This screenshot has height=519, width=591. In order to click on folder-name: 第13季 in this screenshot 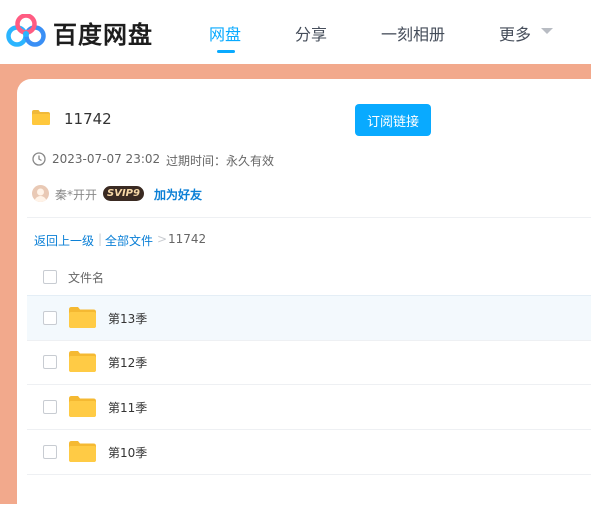, I will do `click(127, 318)`.